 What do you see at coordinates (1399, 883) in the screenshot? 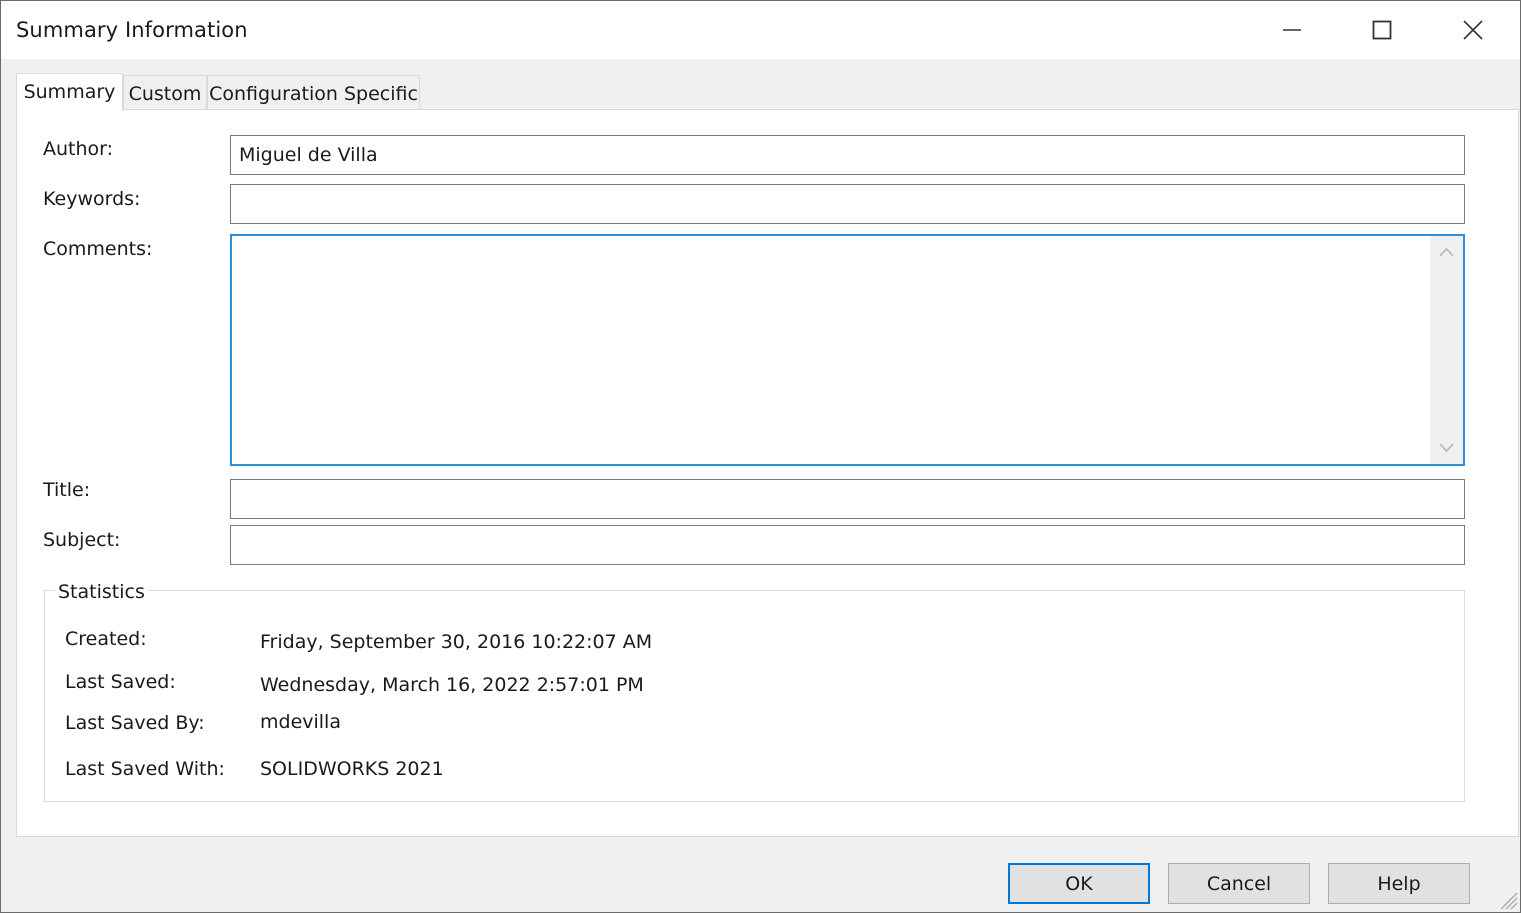
I see `help-button: Help` at bounding box center [1399, 883].